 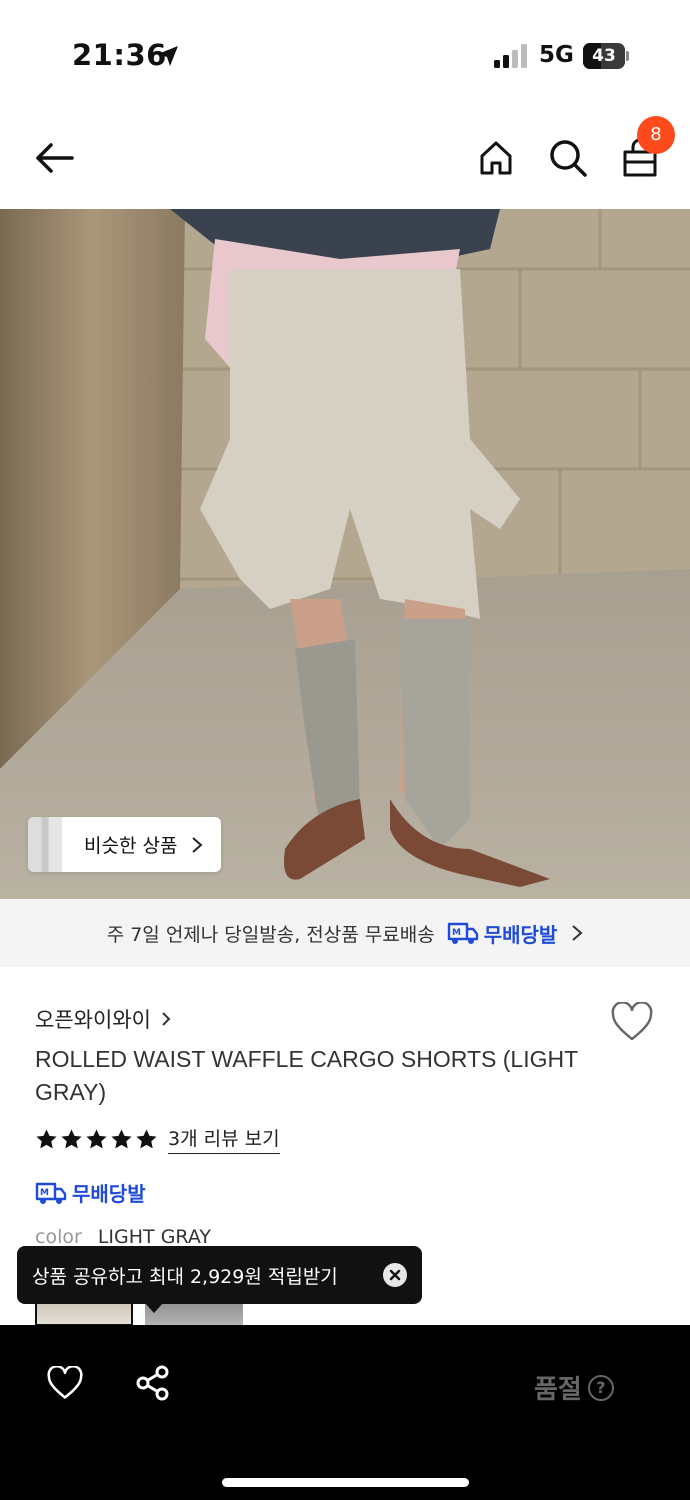 I want to click on heart-icon, so click(x=65, y=1382).